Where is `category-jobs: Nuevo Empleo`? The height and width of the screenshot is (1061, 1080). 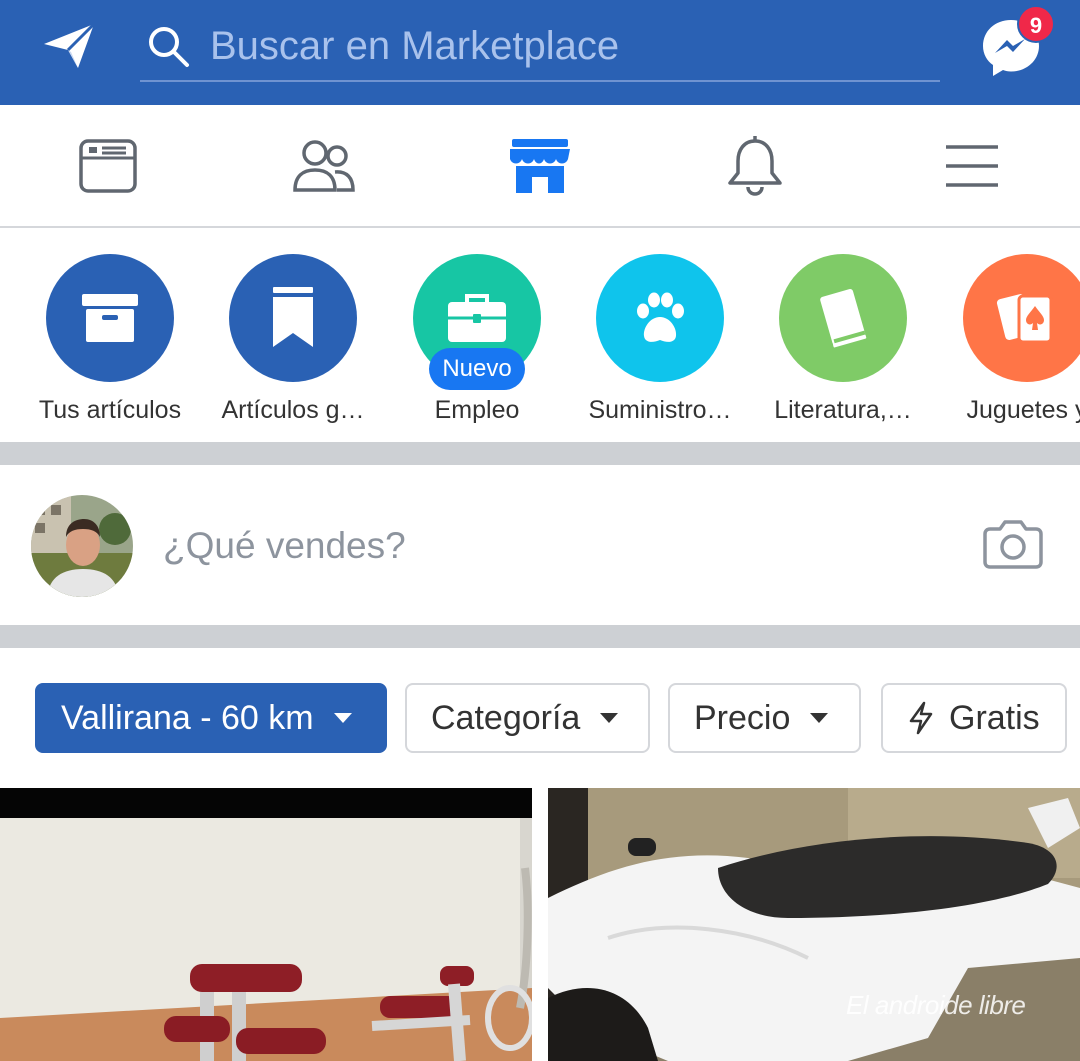
category-jobs: Nuevo Empleo is located at coordinates (477, 348).